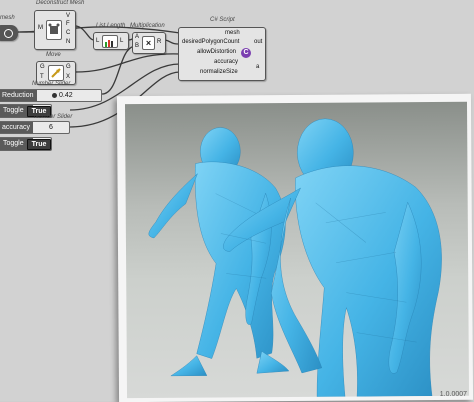 This screenshot has height=402, width=474. What do you see at coordinates (17, 127) in the screenshot?
I see `accuracy-slider-label: accuracy` at bounding box center [17, 127].